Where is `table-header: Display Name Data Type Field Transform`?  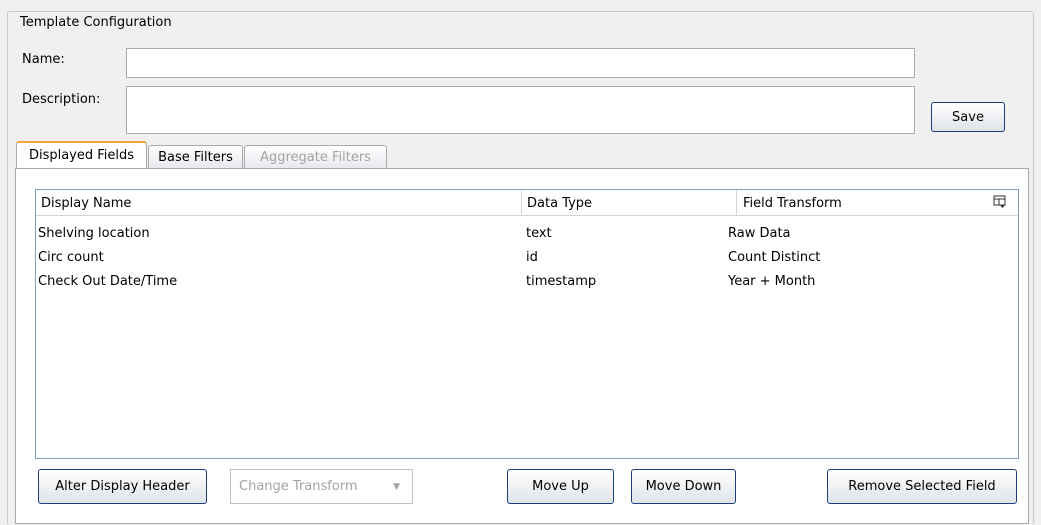
table-header: Display Name Data Type Field Transform is located at coordinates (527, 203).